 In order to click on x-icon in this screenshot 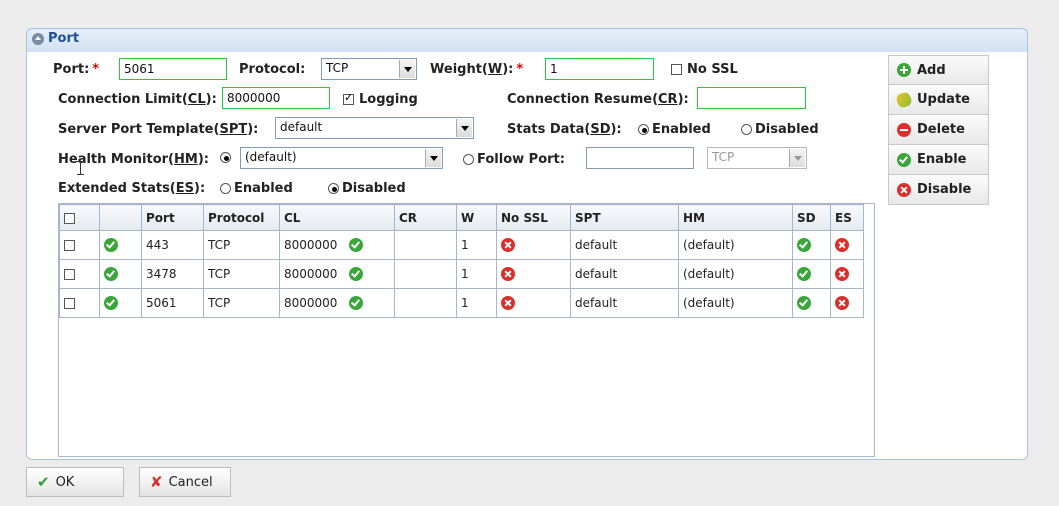, I will do `click(904, 189)`.